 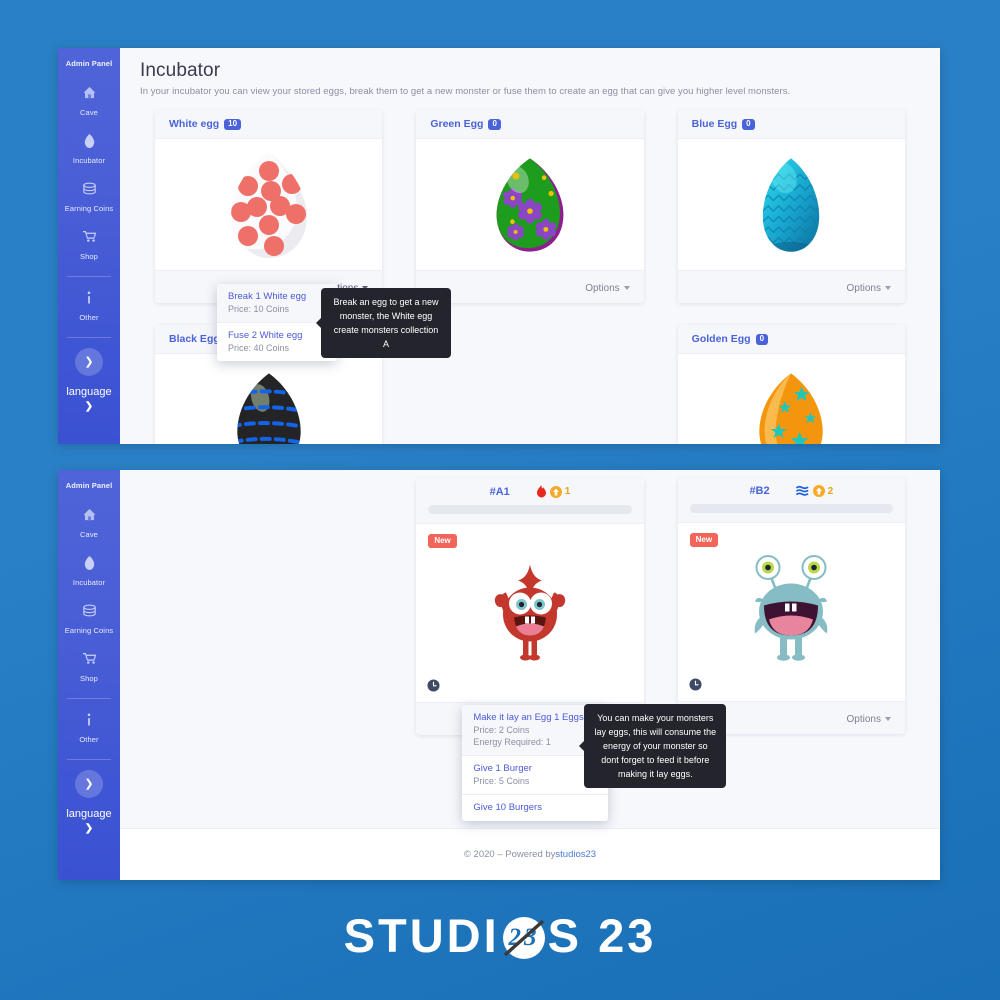 I want to click on golden-egg-art, so click(x=791, y=408).